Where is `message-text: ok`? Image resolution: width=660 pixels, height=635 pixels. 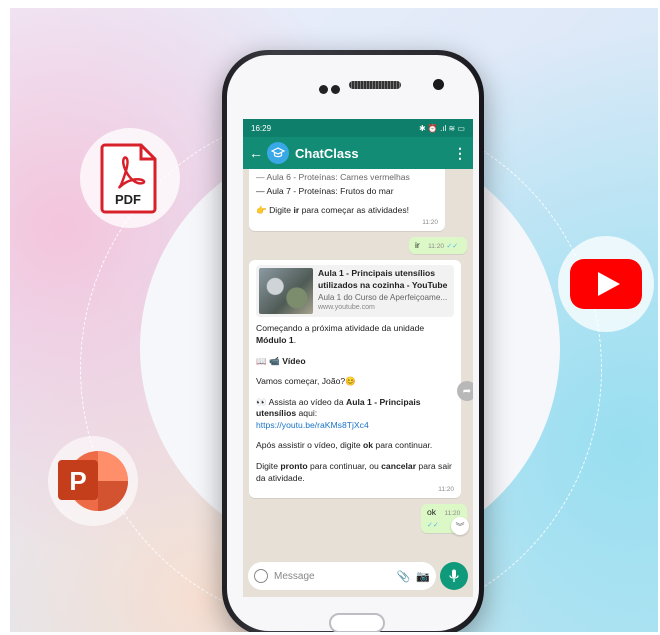
message-text: ok is located at coordinates (432, 512).